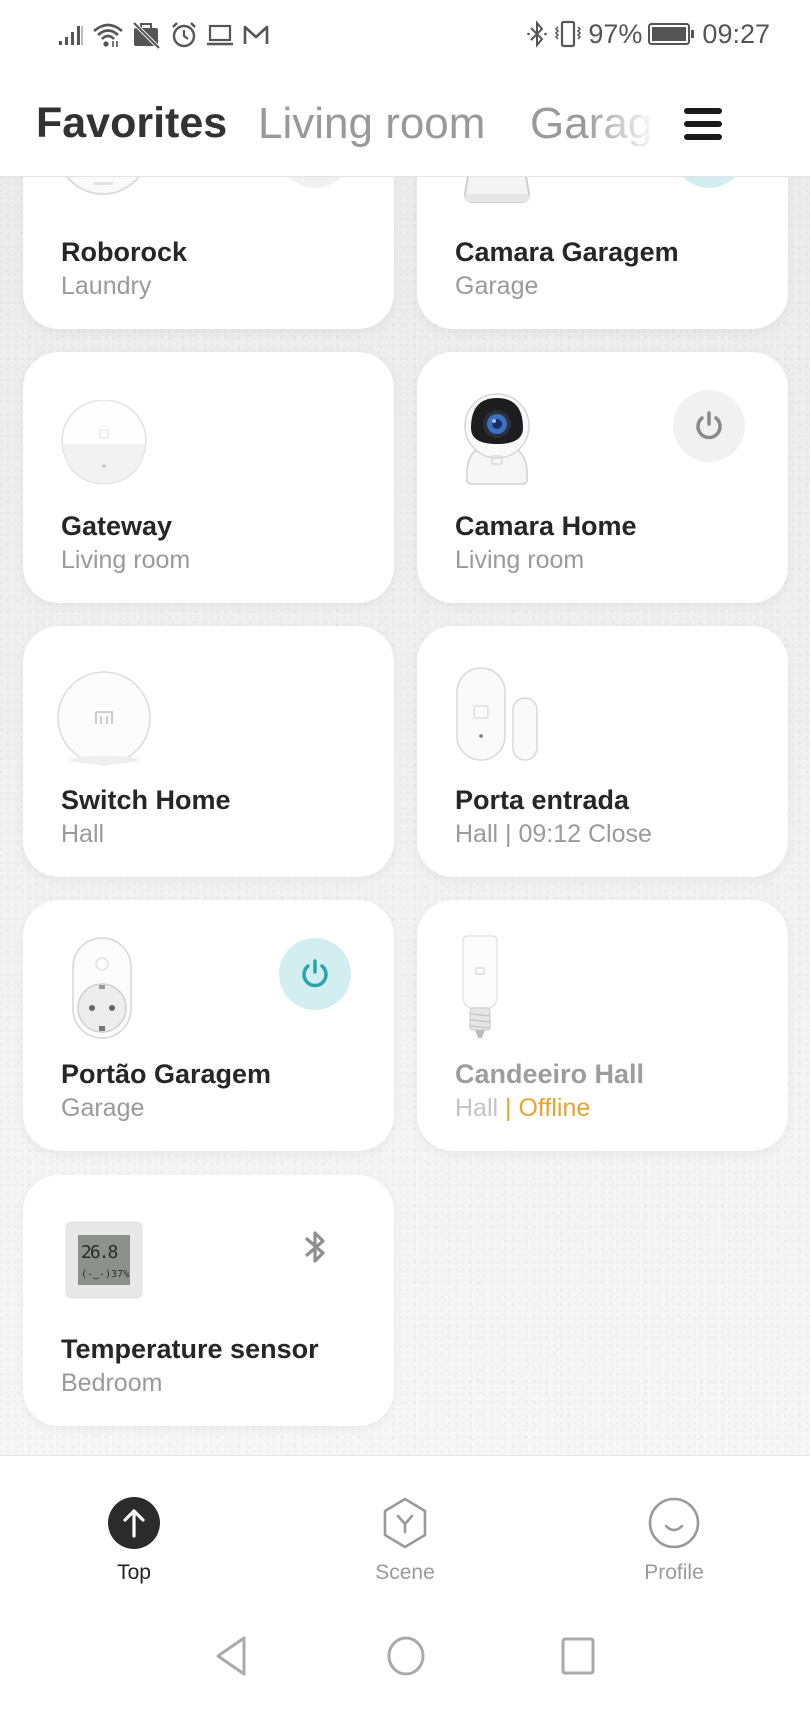 The width and height of the screenshot is (810, 1710). I want to click on smart-plug-image, so click(103, 988).